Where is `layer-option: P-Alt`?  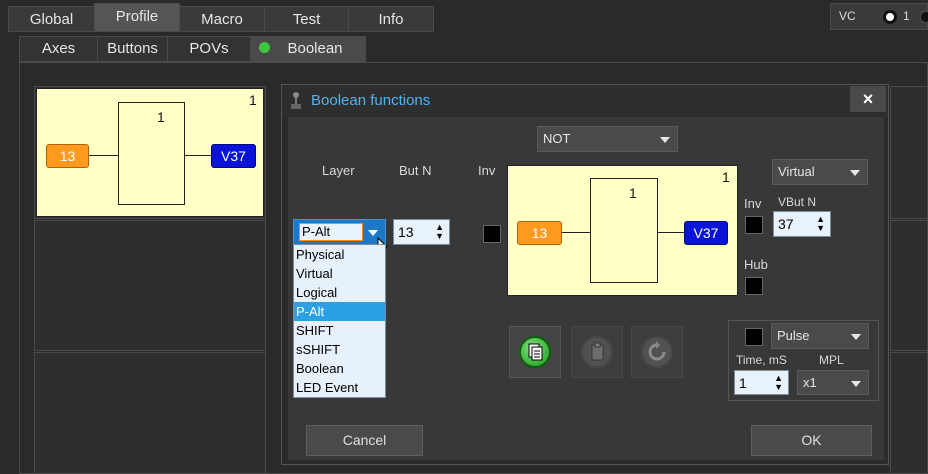
layer-option: P-Alt is located at coordinates (339, 311).